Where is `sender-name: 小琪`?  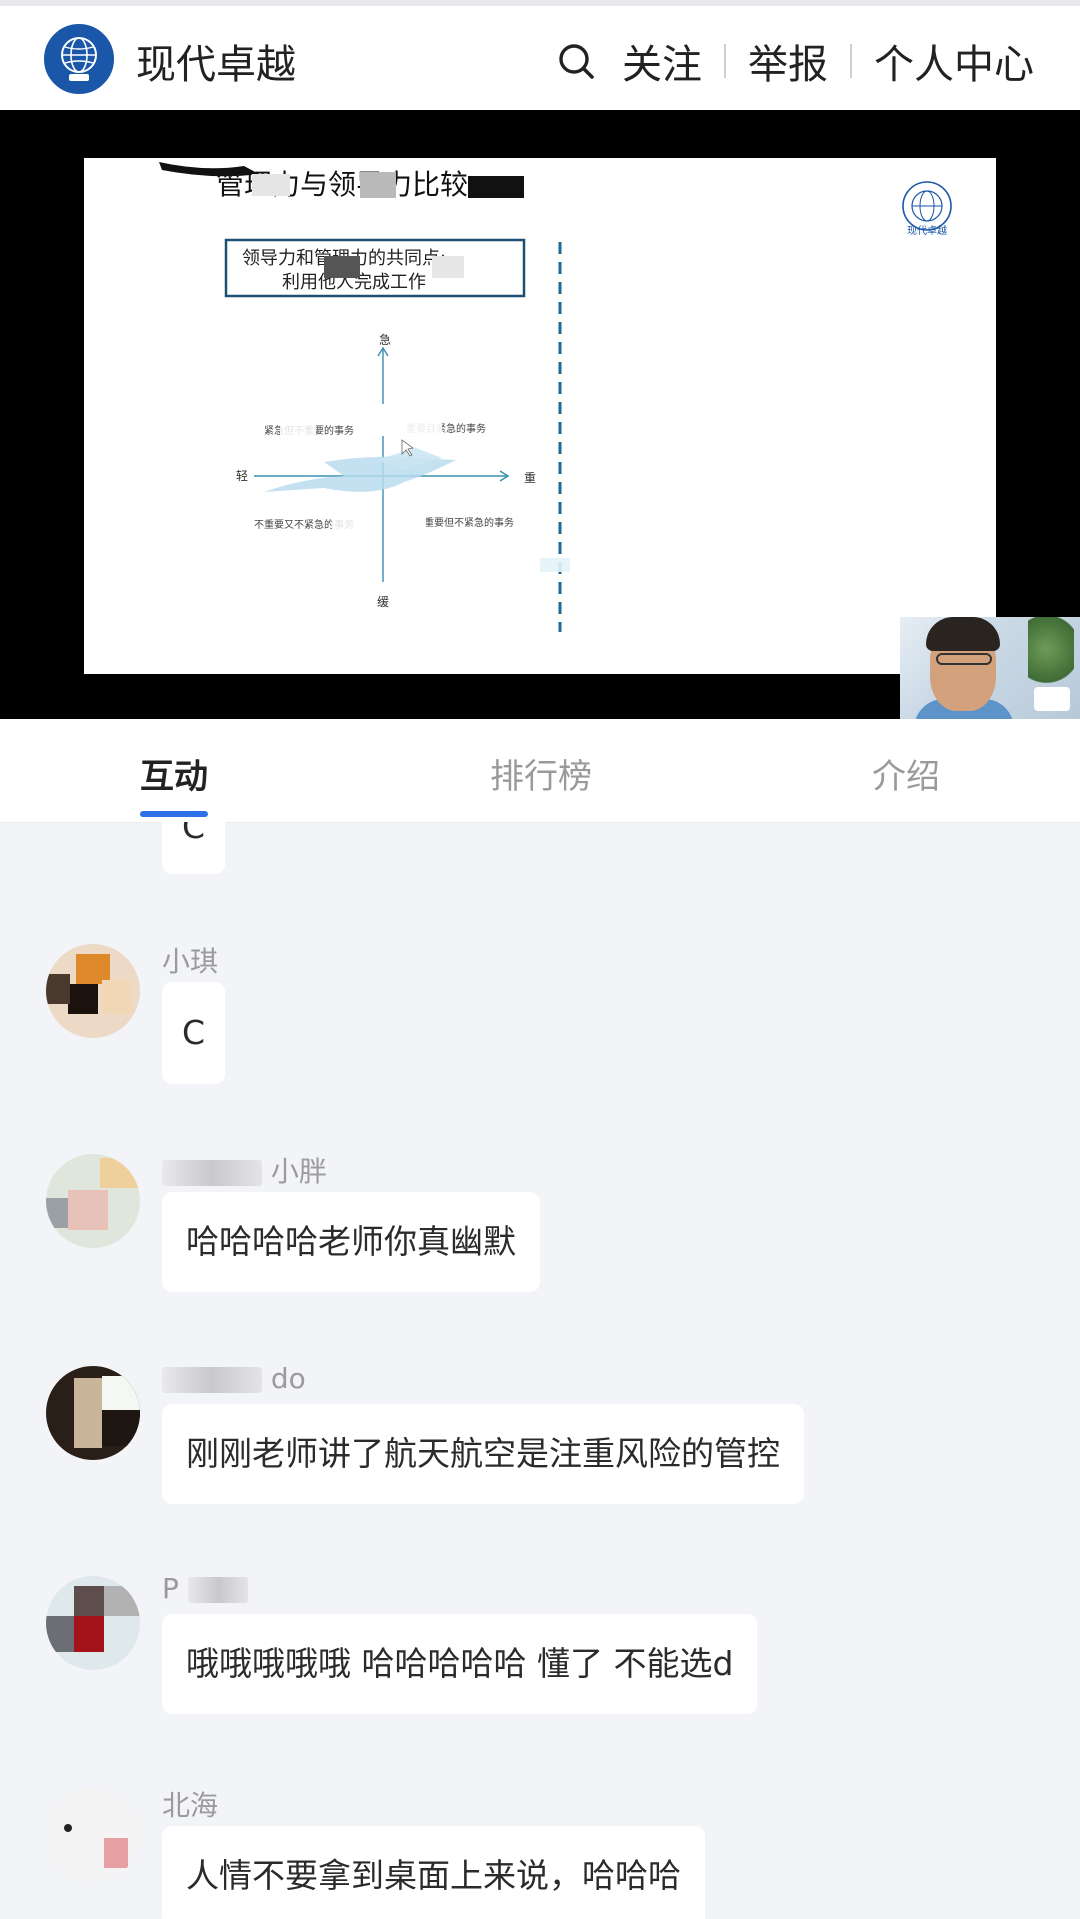
sender-name: 小琪 is located at coordinates (190, 961).